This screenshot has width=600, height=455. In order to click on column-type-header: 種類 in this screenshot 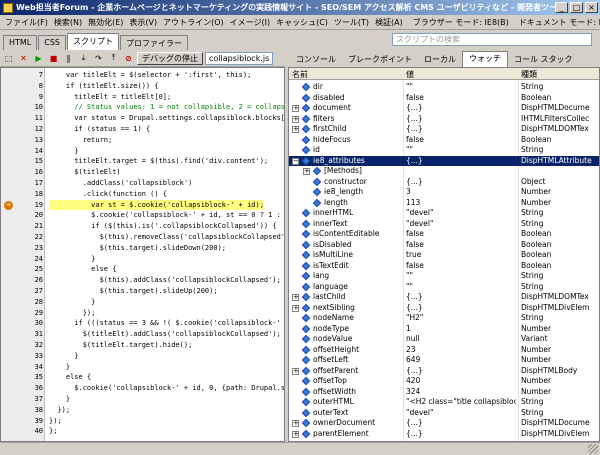, I will do `click(529, 74)`.